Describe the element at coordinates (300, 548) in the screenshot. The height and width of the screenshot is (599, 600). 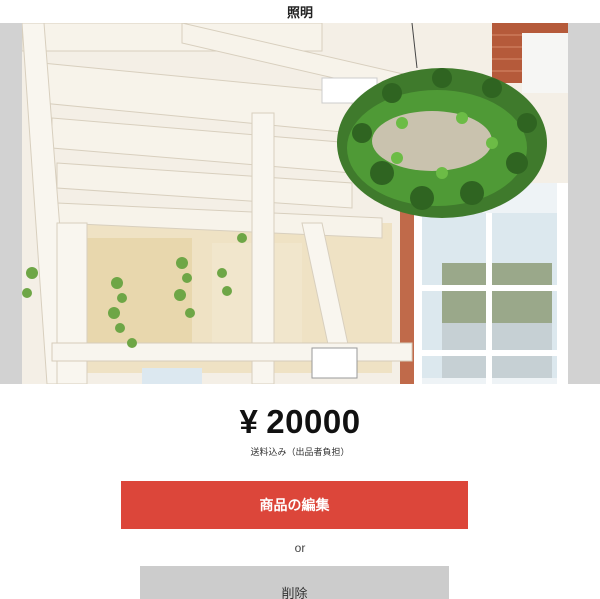
I see `or-separator: or` at that location.